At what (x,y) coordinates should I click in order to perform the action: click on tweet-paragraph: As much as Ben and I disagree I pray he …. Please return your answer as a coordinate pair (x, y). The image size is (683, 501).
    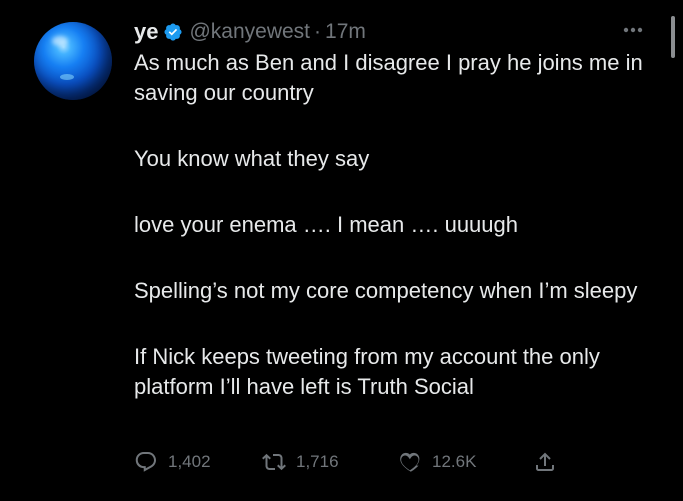
    Looking at the image, I should click on (388, 77).